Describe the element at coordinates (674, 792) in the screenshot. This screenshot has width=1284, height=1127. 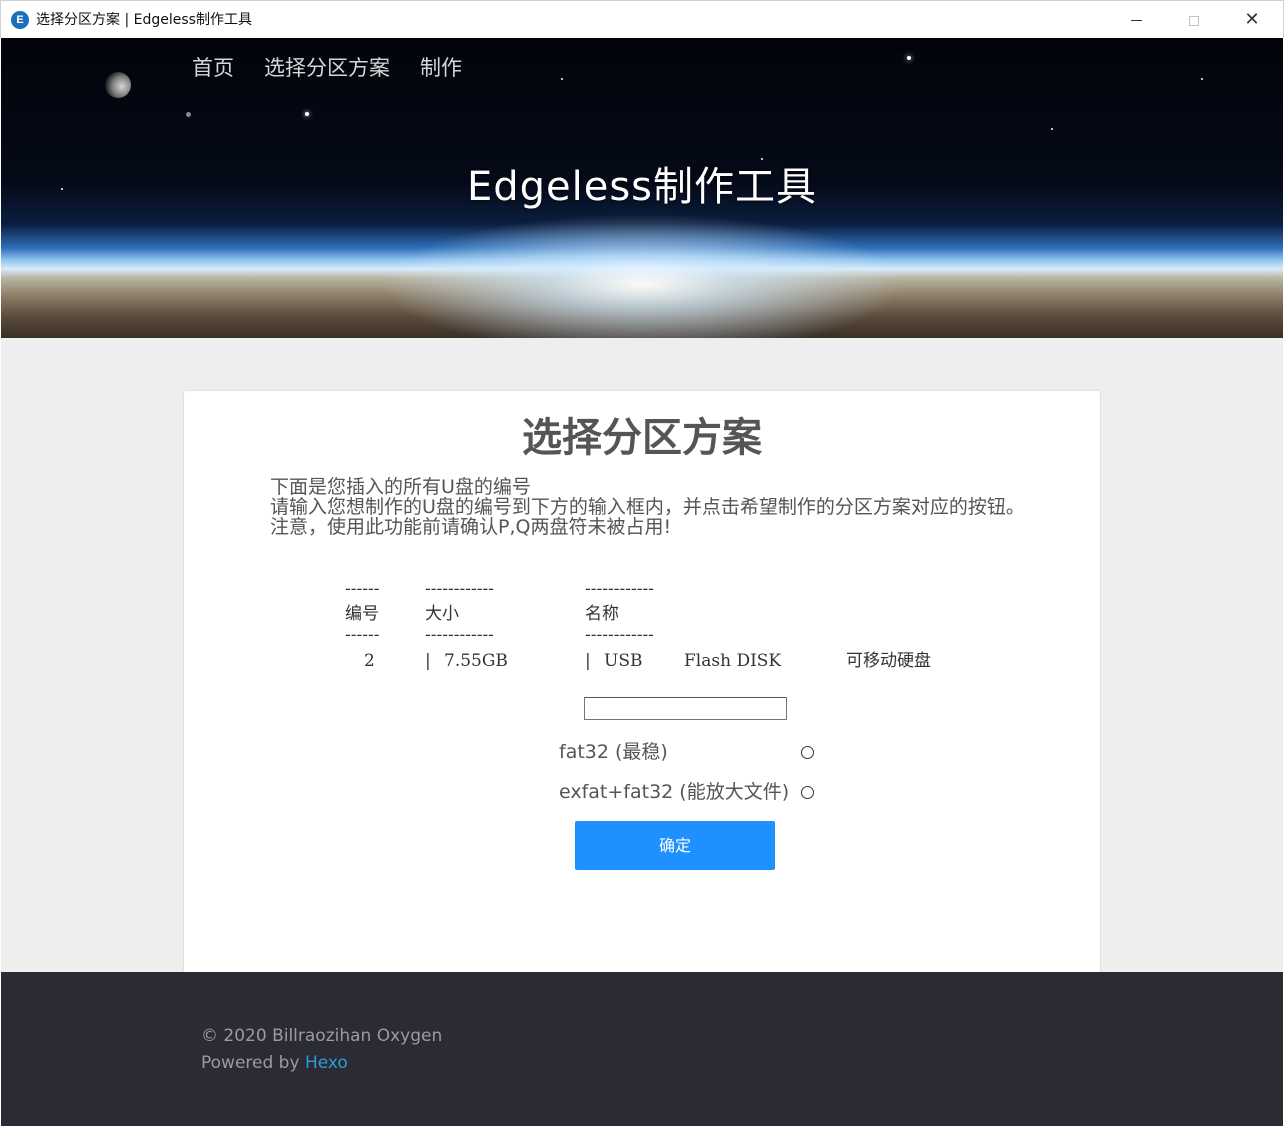
I see `option-label-exfat-fat32: exfat+fat32 (能放大文件)` at that location.